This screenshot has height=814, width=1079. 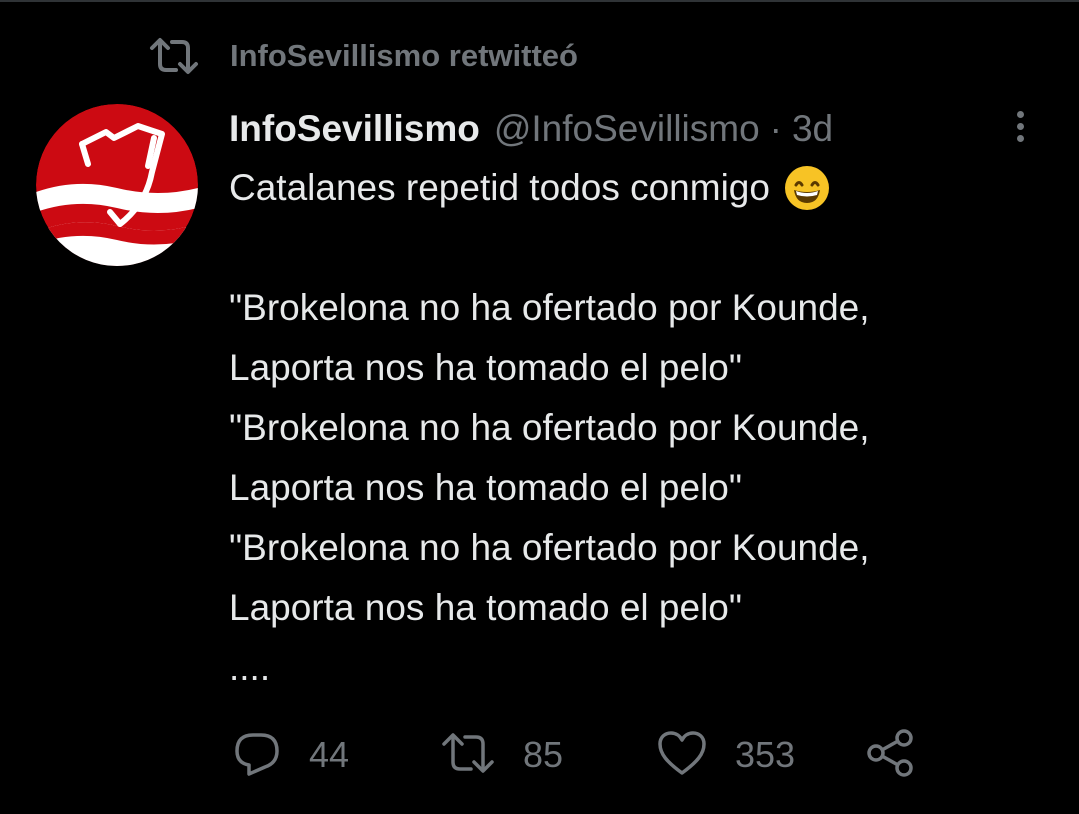 I want to click on like-button: 353, so click(x=726, y=755).